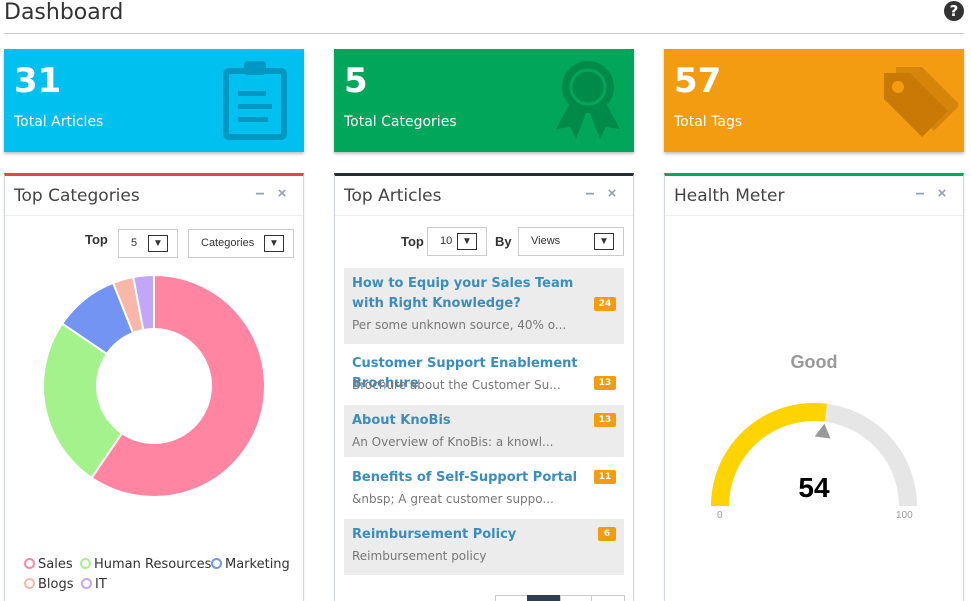  What do you see at coordinates (698, 81) in the screenshot?
I see `total-tags-value: 57` at bounding box center [698, 81].